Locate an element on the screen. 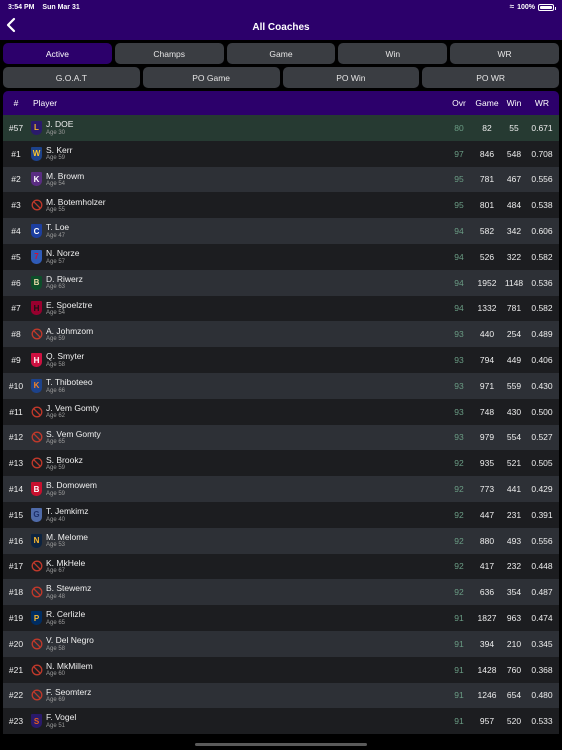 The height and width of the screenshot is (750, 562). win-rate-cell: 0.505 is located at coordinates (542, 463).